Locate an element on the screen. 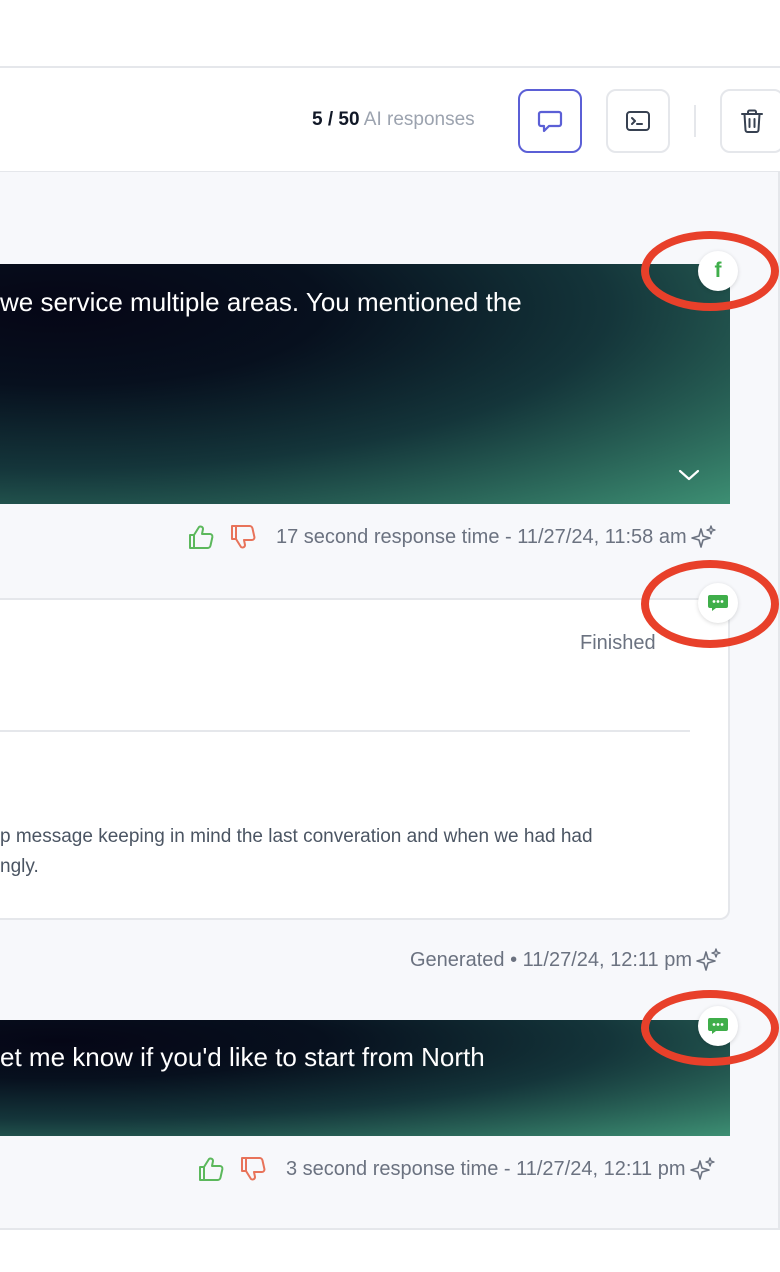 Image resolution: width=780 pixels, height=1272 pixels. chevron-down-icon is located at coordinates (689, 475).